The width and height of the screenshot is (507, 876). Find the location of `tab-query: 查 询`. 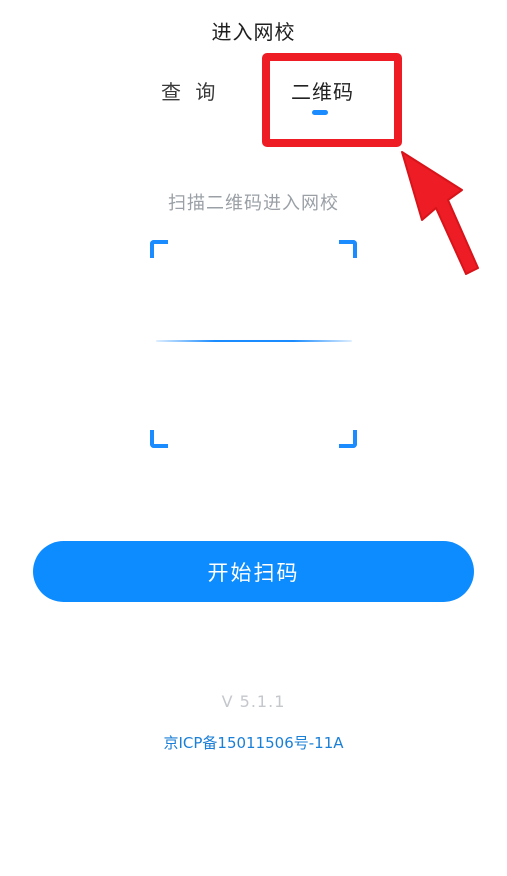

tab-query: 查 询 is located at coordinates (190, 90).